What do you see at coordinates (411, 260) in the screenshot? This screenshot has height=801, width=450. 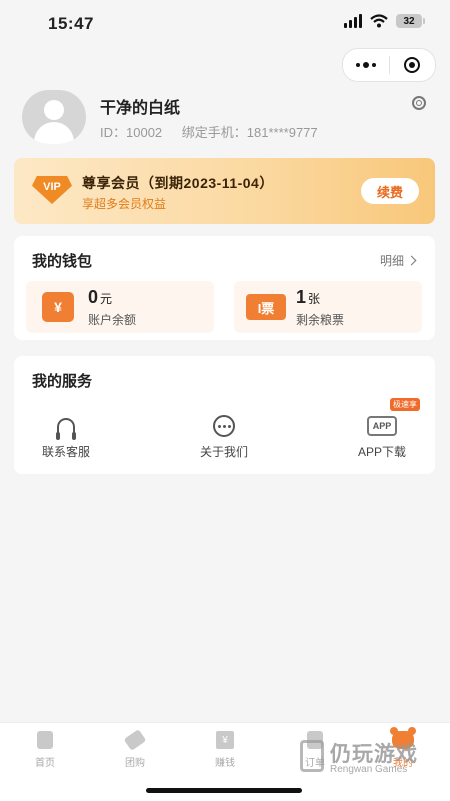 I see `chevron-right-icon` at bounding box center [411, 260].